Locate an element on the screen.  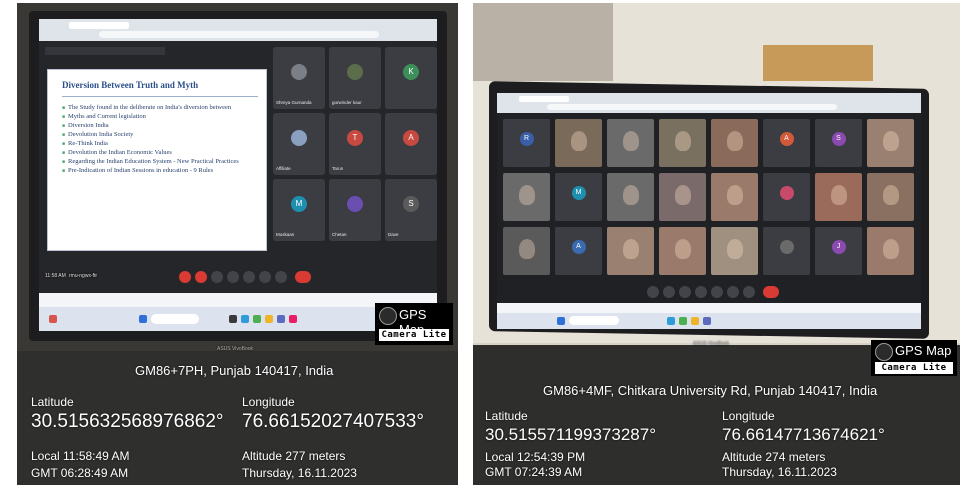
participant-tile: M is located at coordinates (578, 197).